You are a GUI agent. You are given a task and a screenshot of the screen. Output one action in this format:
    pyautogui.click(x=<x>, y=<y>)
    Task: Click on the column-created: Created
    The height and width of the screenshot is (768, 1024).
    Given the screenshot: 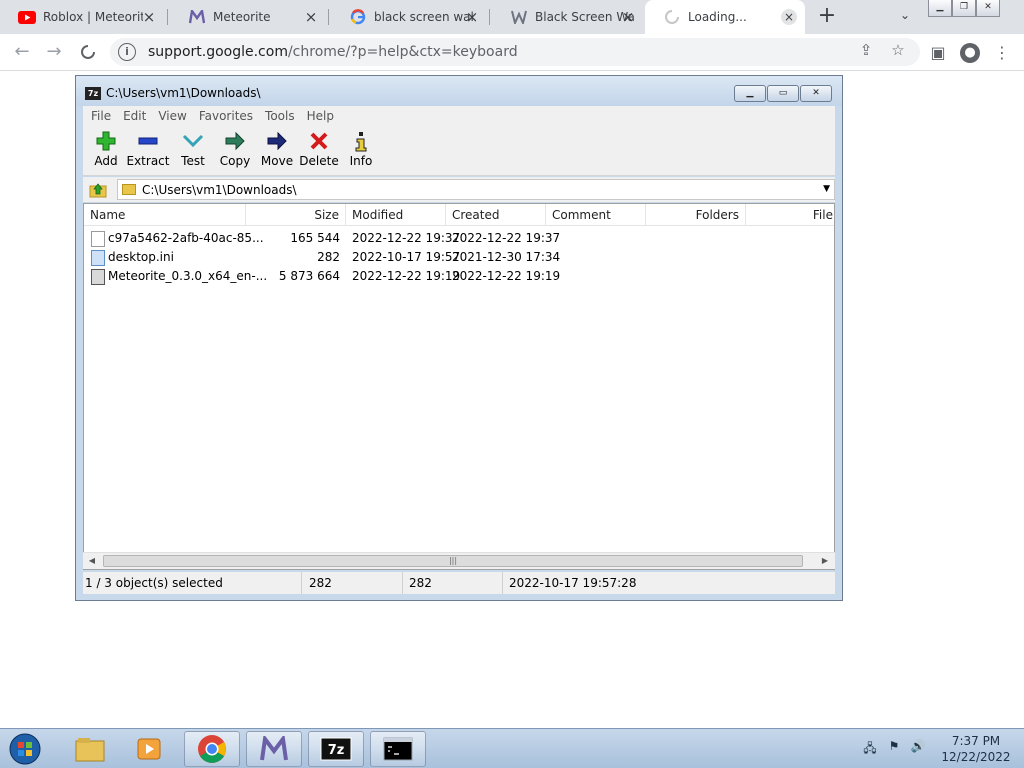 What is the action you would take?
    pyautogui.click(x=496, y=215)
    